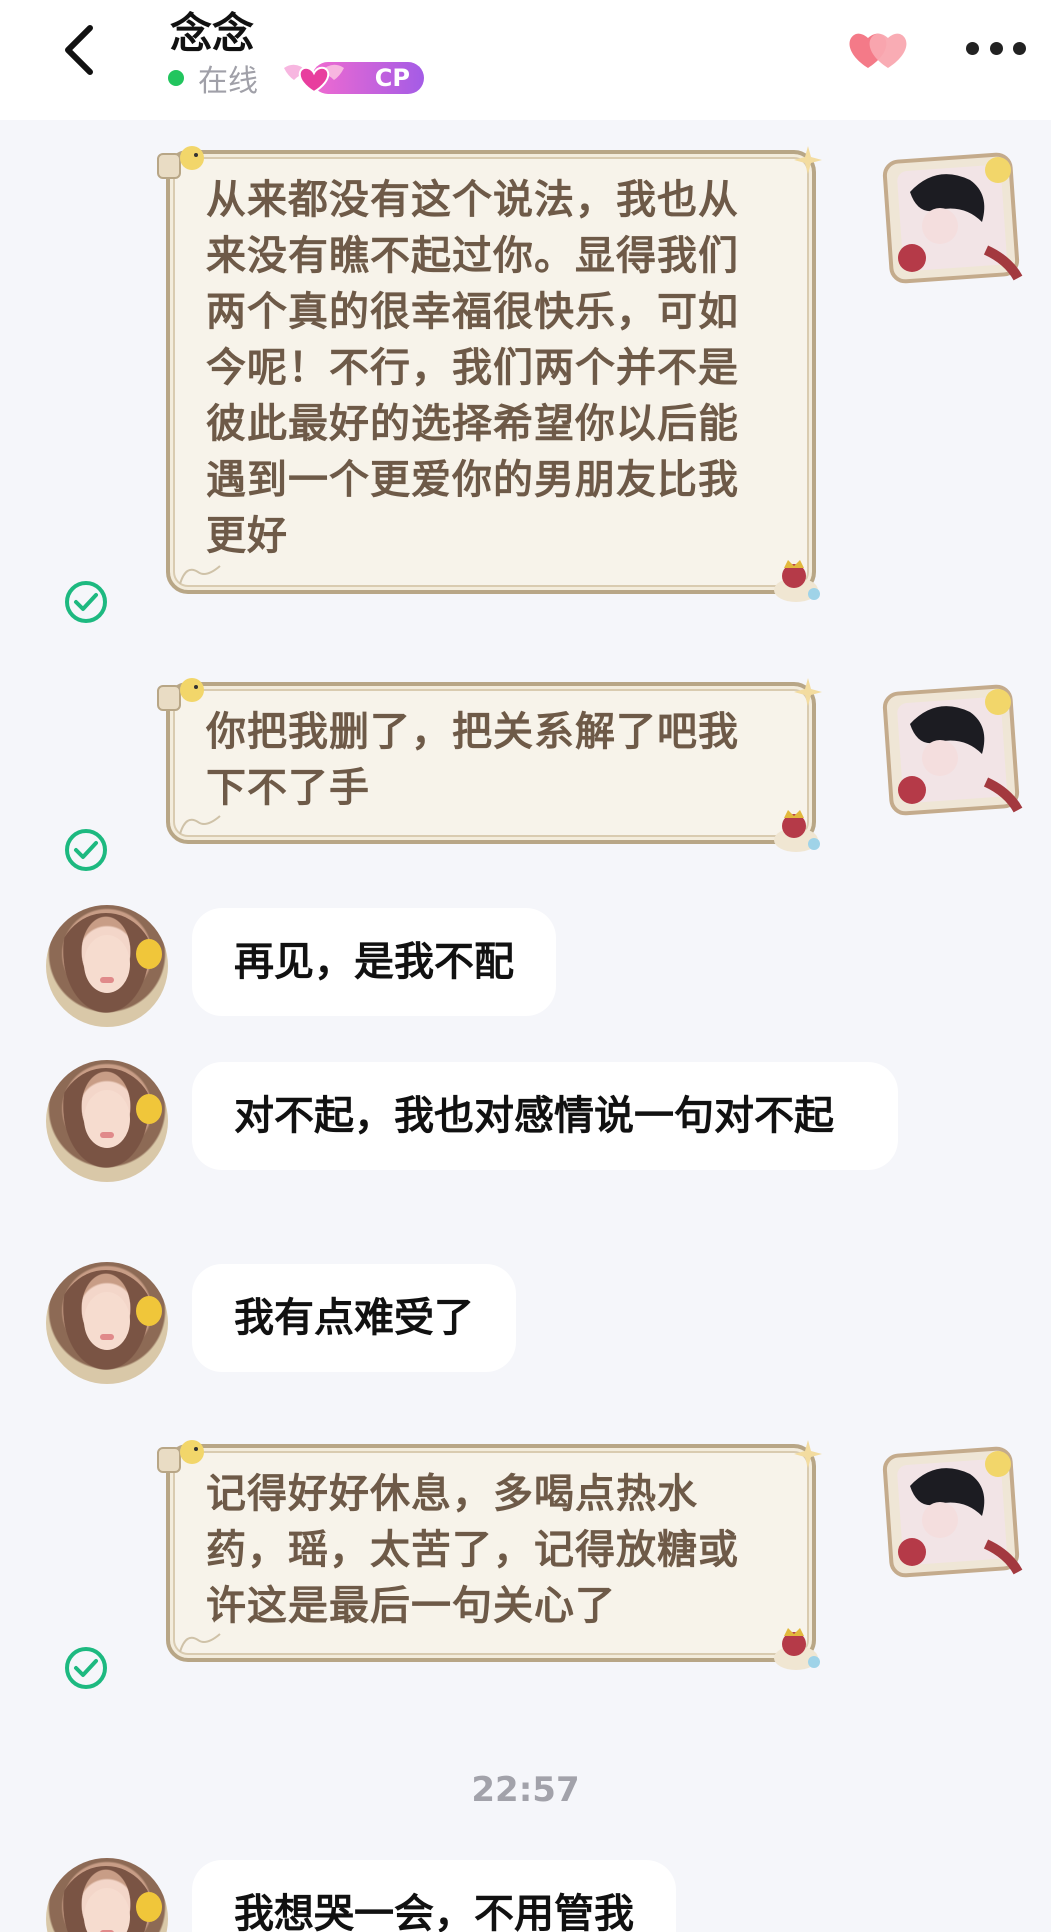 This screenshot has height=1932, width=1051. I want to click on status-row: 在线 CP, so click(297, 78).